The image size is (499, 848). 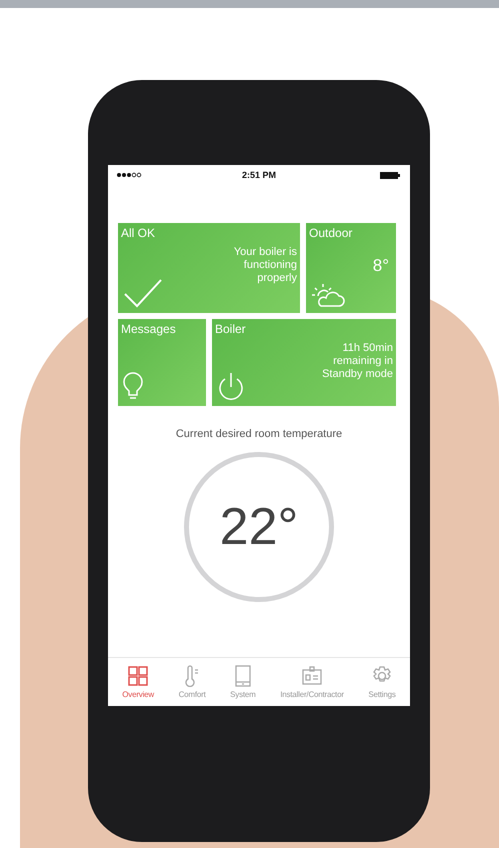 I want to click on tab: Installer/Contractor, so click(x=312, y=682).